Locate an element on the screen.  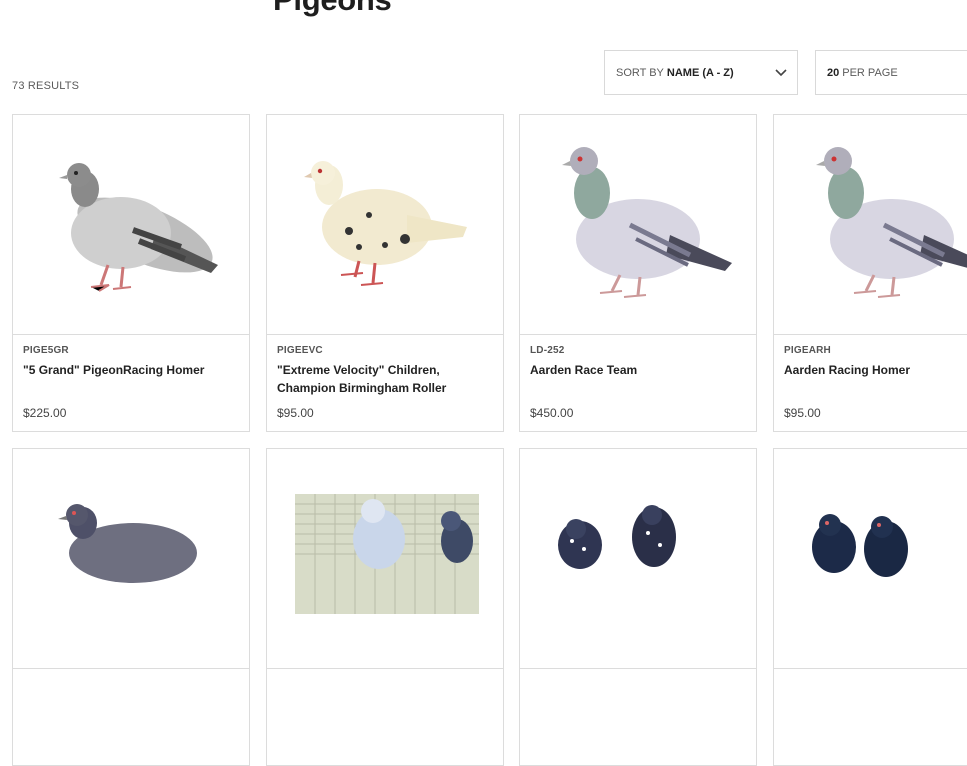
sort-by-select: SORT BY NAME (A - Z) is located at coordinates (701, 72).